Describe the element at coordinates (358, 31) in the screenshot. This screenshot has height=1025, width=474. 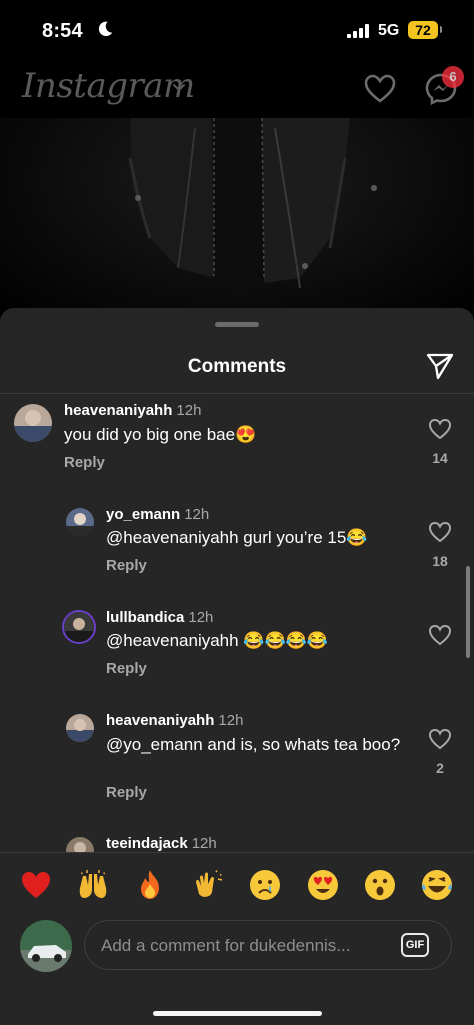
I see `signal-icon` at that location.